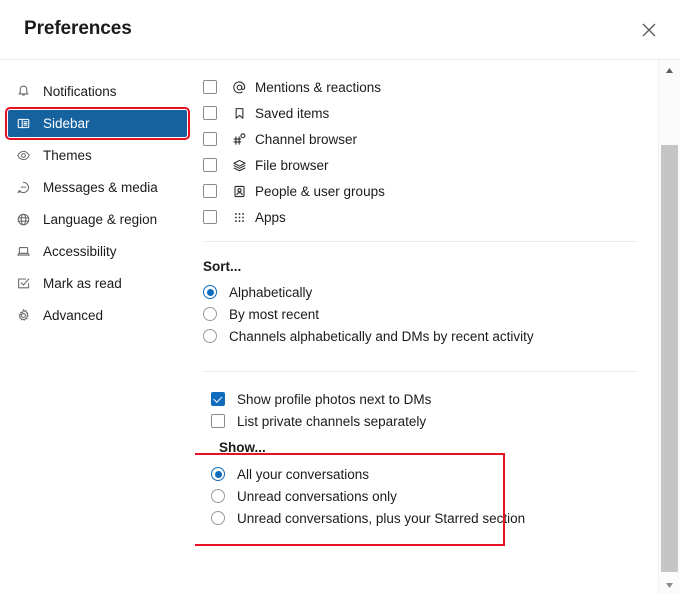 The width and height of the screenshot is (680, 594). I want to click on sidebar-item-notifications: Notifications, so click(97, 91).